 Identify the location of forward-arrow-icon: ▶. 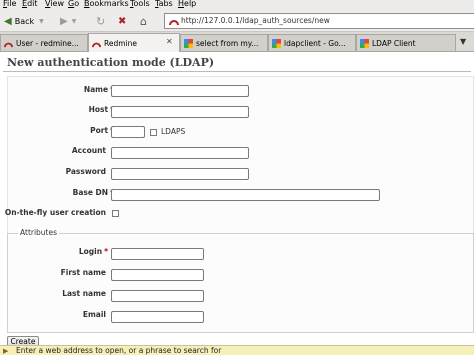
(64, 21).